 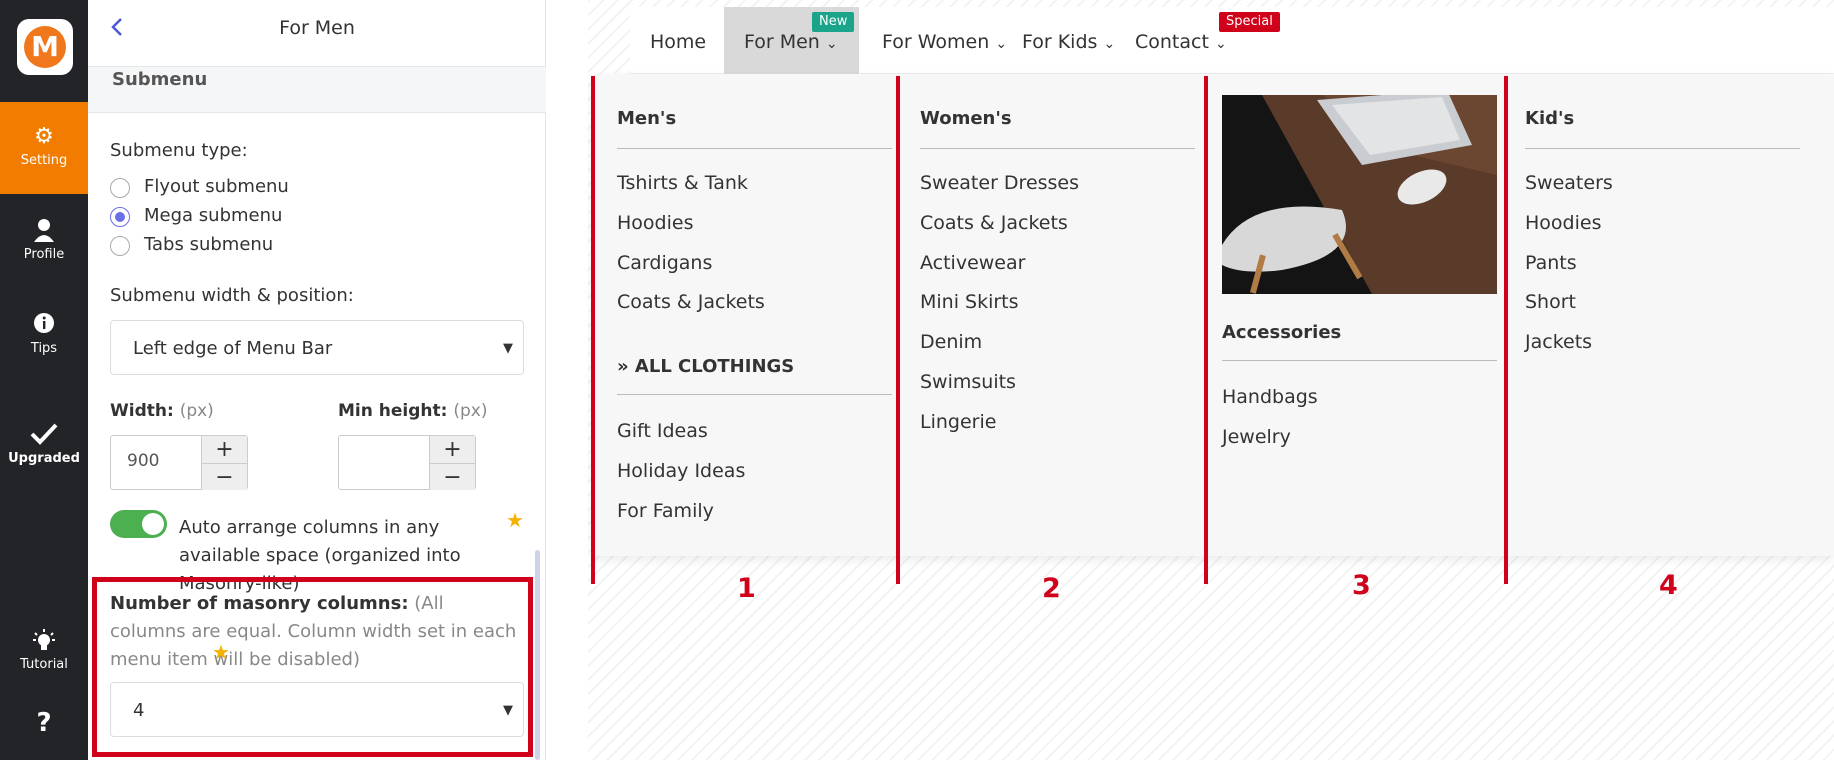 I want to click on menu-link: Lingerie, so click(x=958, y=422).